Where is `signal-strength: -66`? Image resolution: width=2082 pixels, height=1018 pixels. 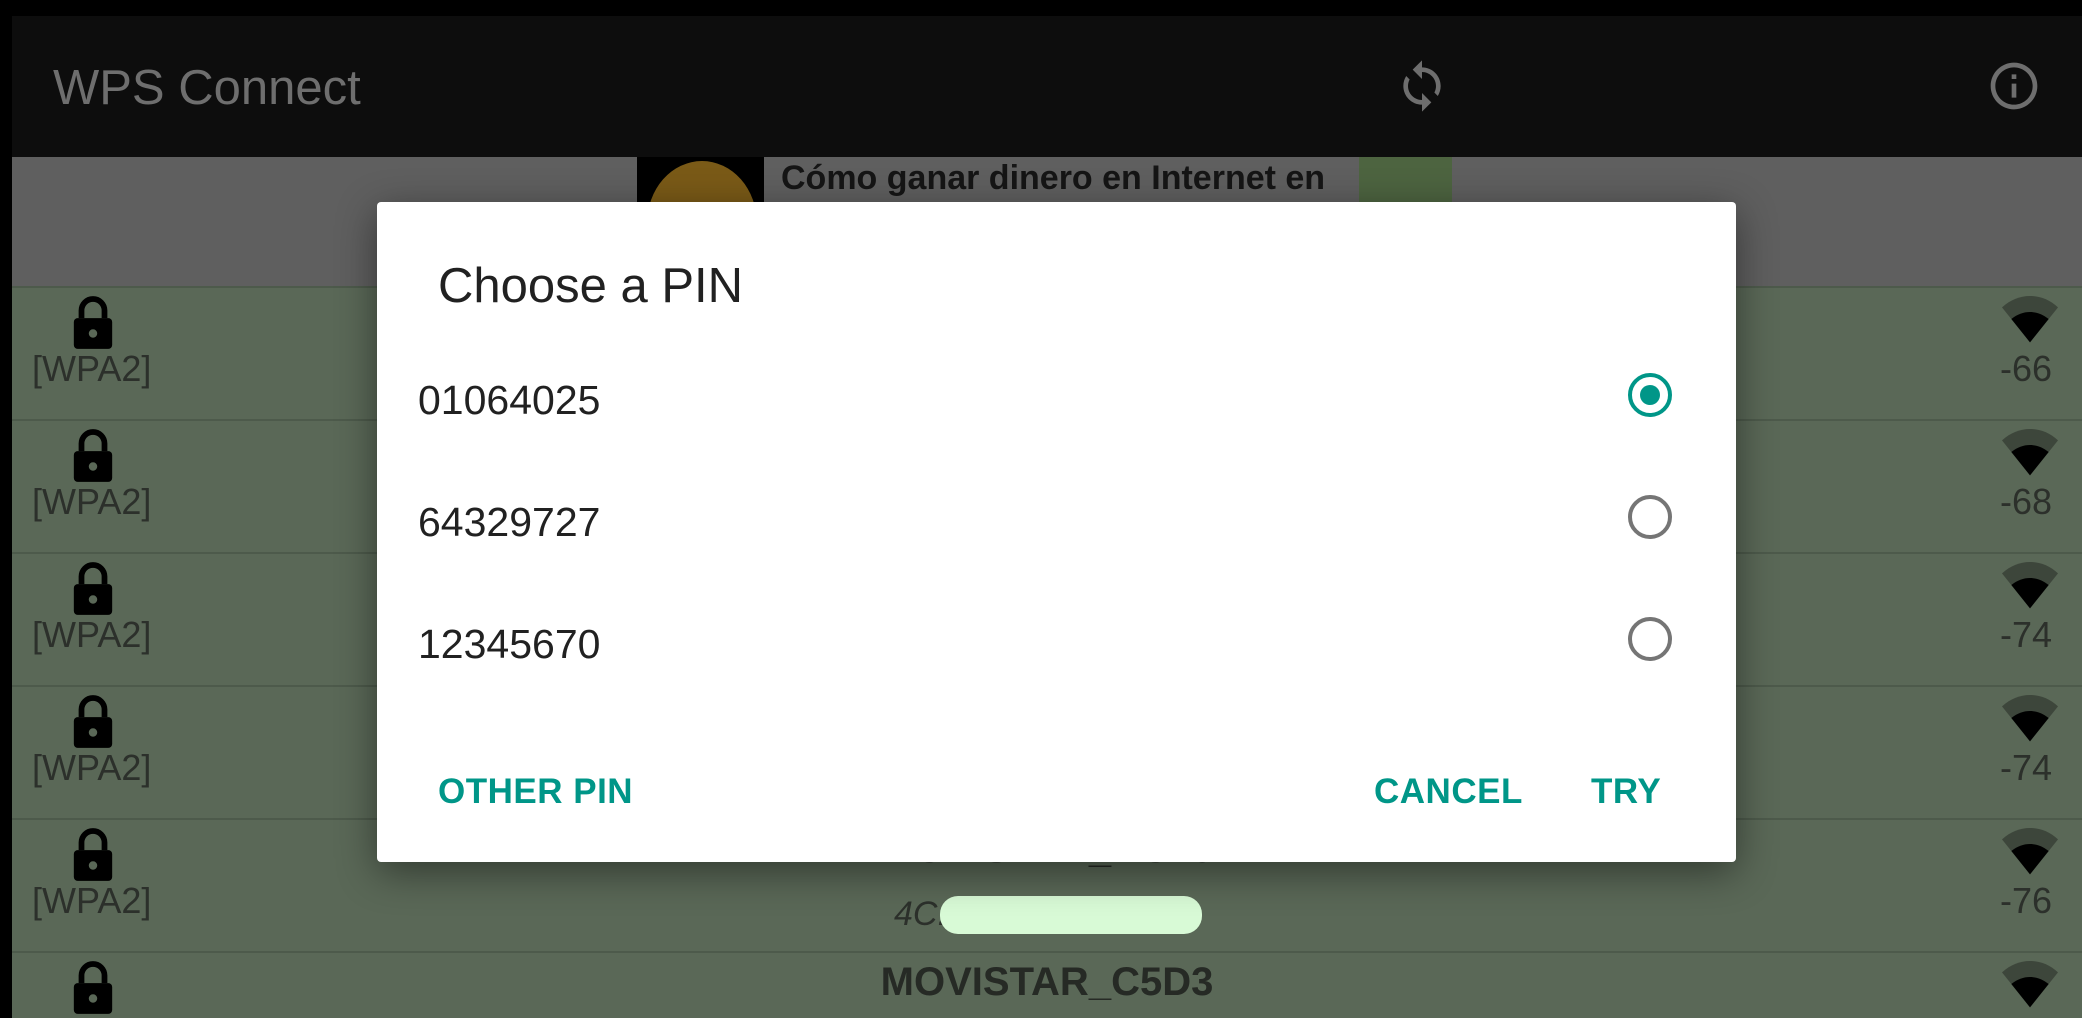
signal-strength: -66 is located at coordinates (2025, 368).